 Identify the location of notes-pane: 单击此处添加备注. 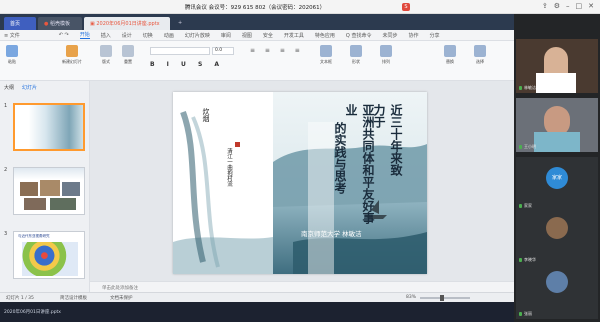
(302, 286).